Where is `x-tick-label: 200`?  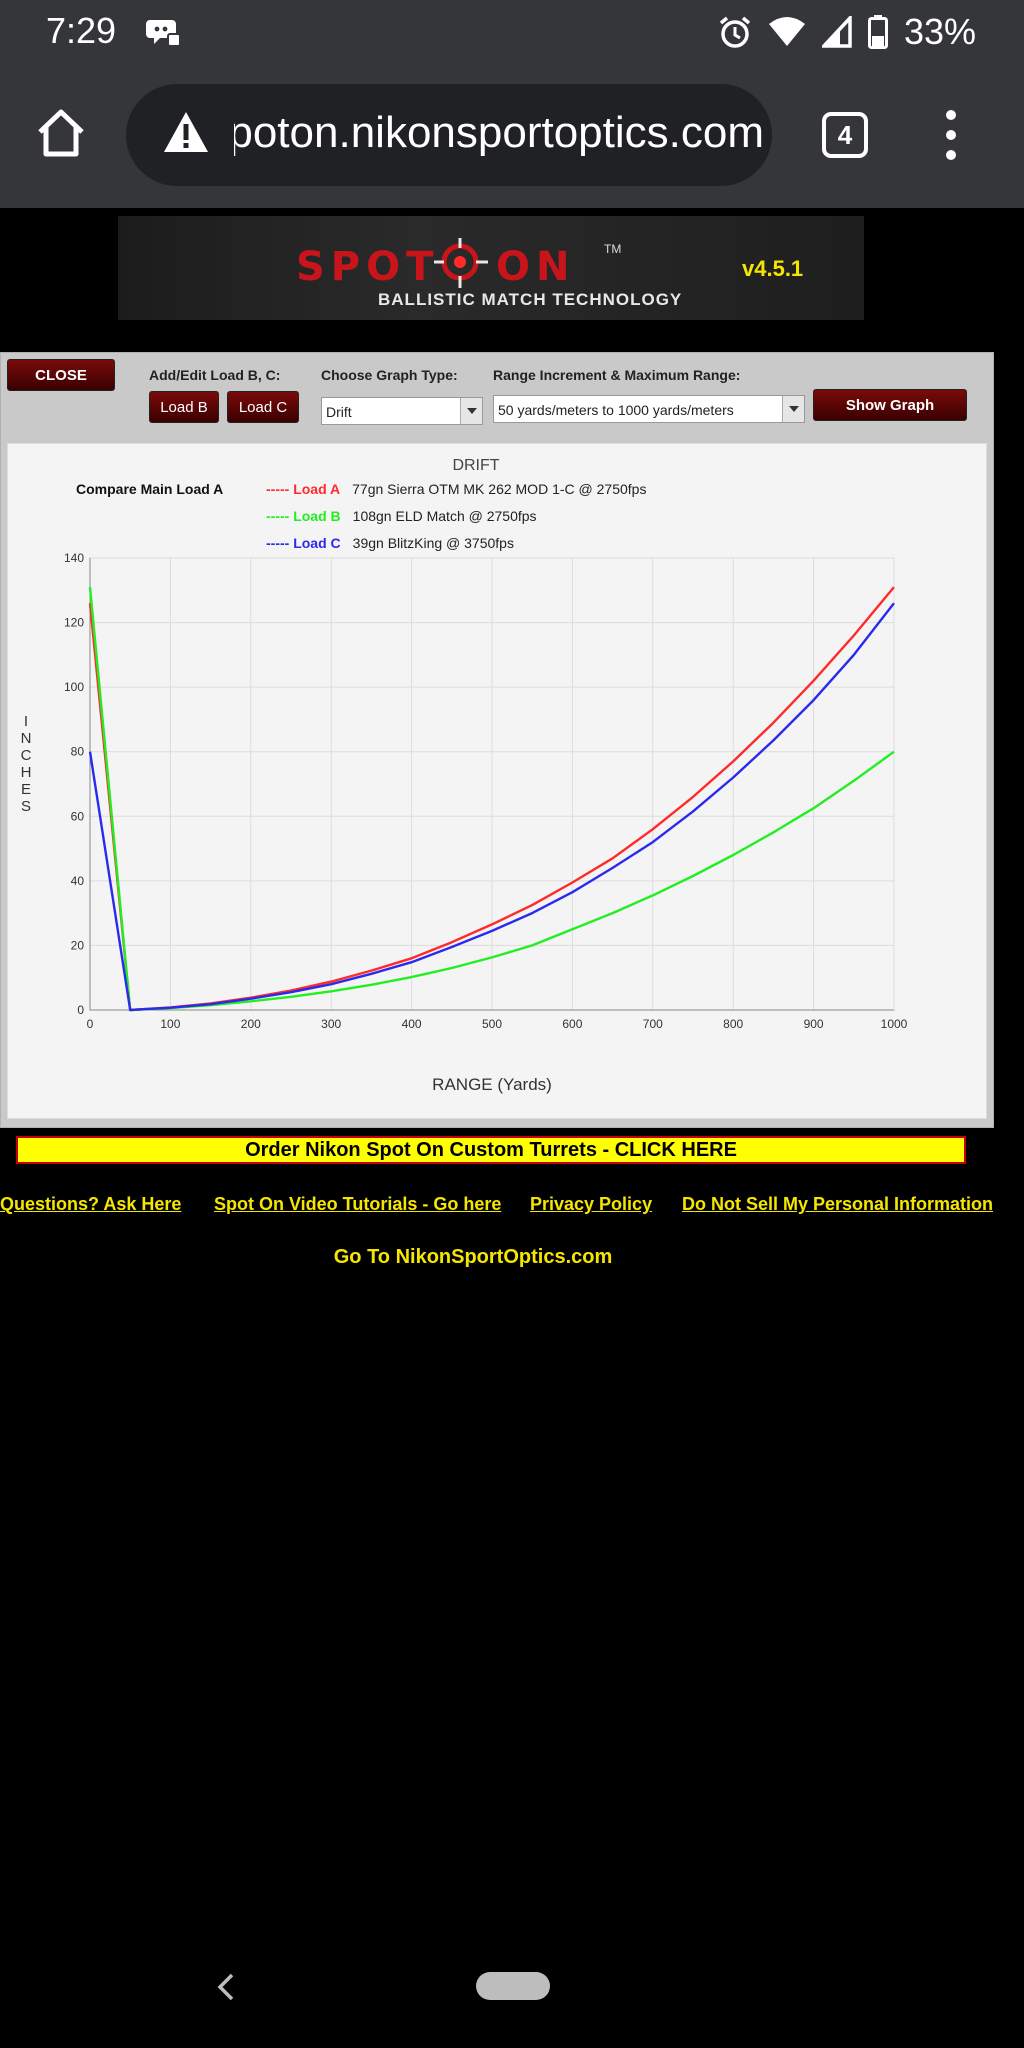 x-tick-label: 200 is located at coordinates (251, 1024).